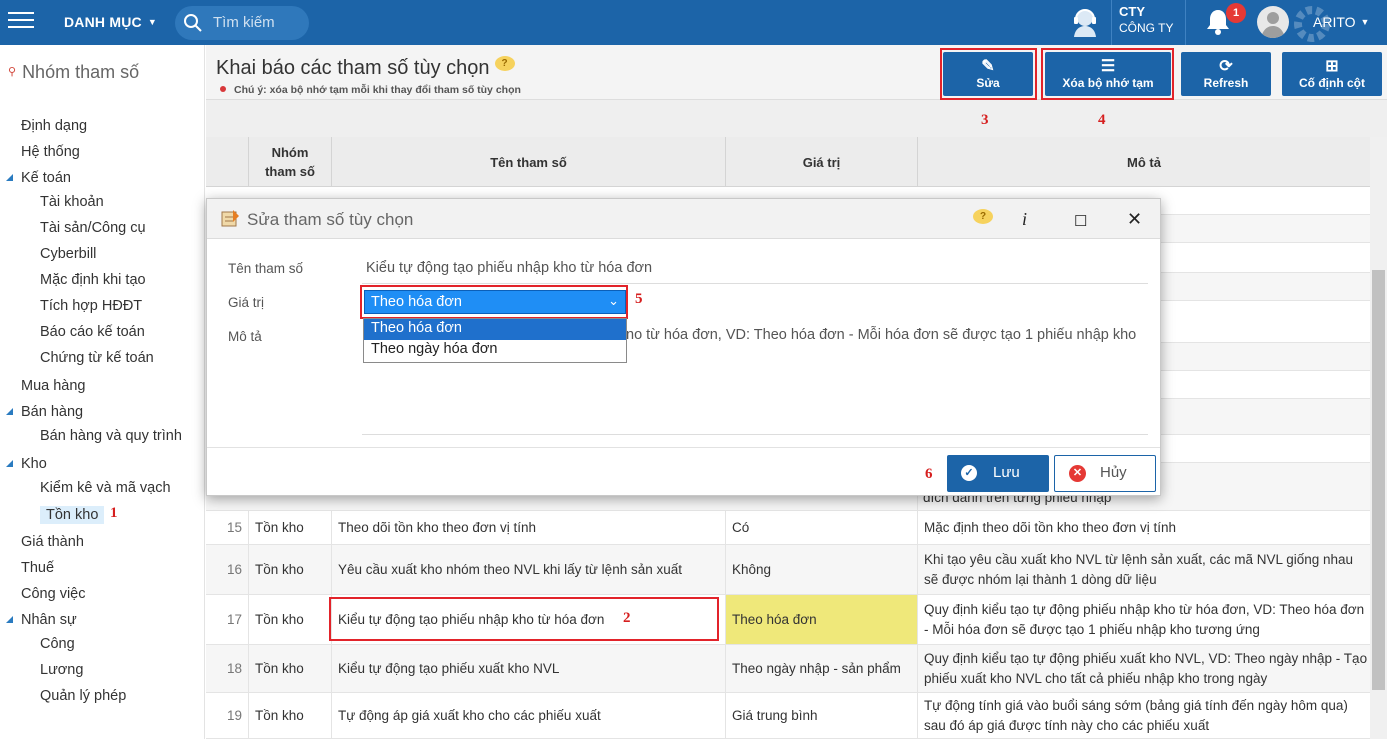 The width and height of the screenshot is (1387, 739). I want to click on param-value-label: Giá trị, so click(246, 302).